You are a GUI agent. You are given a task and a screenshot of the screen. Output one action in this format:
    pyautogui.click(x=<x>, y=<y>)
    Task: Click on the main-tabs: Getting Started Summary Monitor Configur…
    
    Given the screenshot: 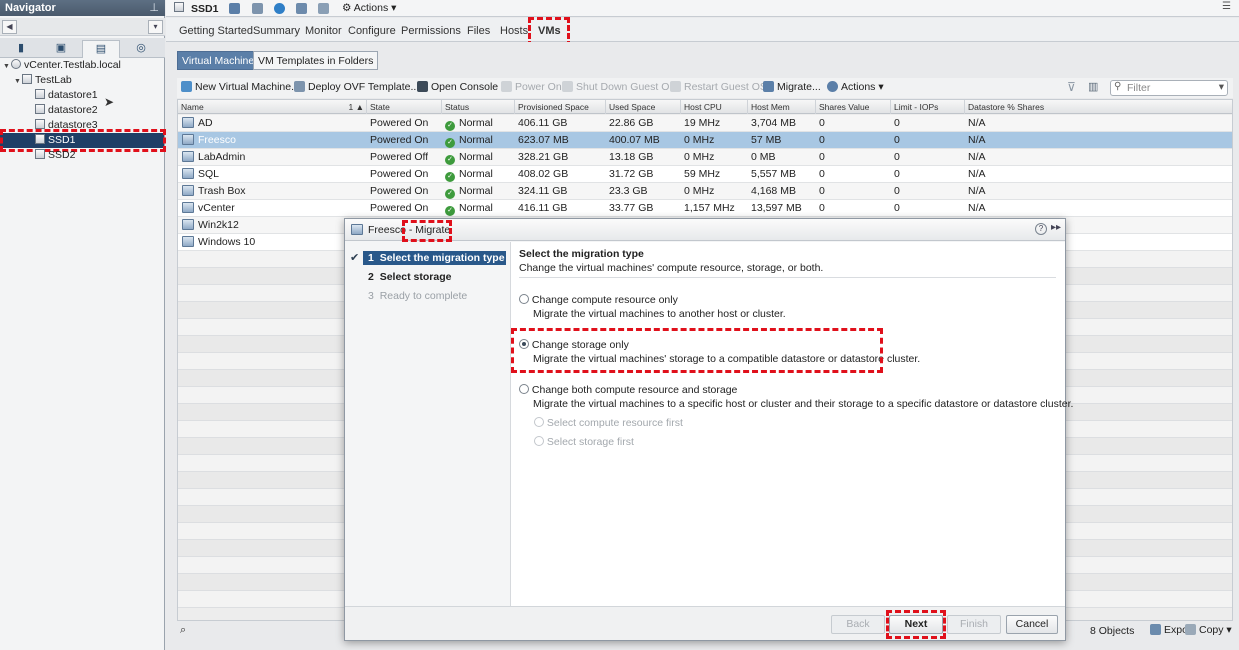 What is the action you would take?
    pyautogui.click(x=702, y=32)
    